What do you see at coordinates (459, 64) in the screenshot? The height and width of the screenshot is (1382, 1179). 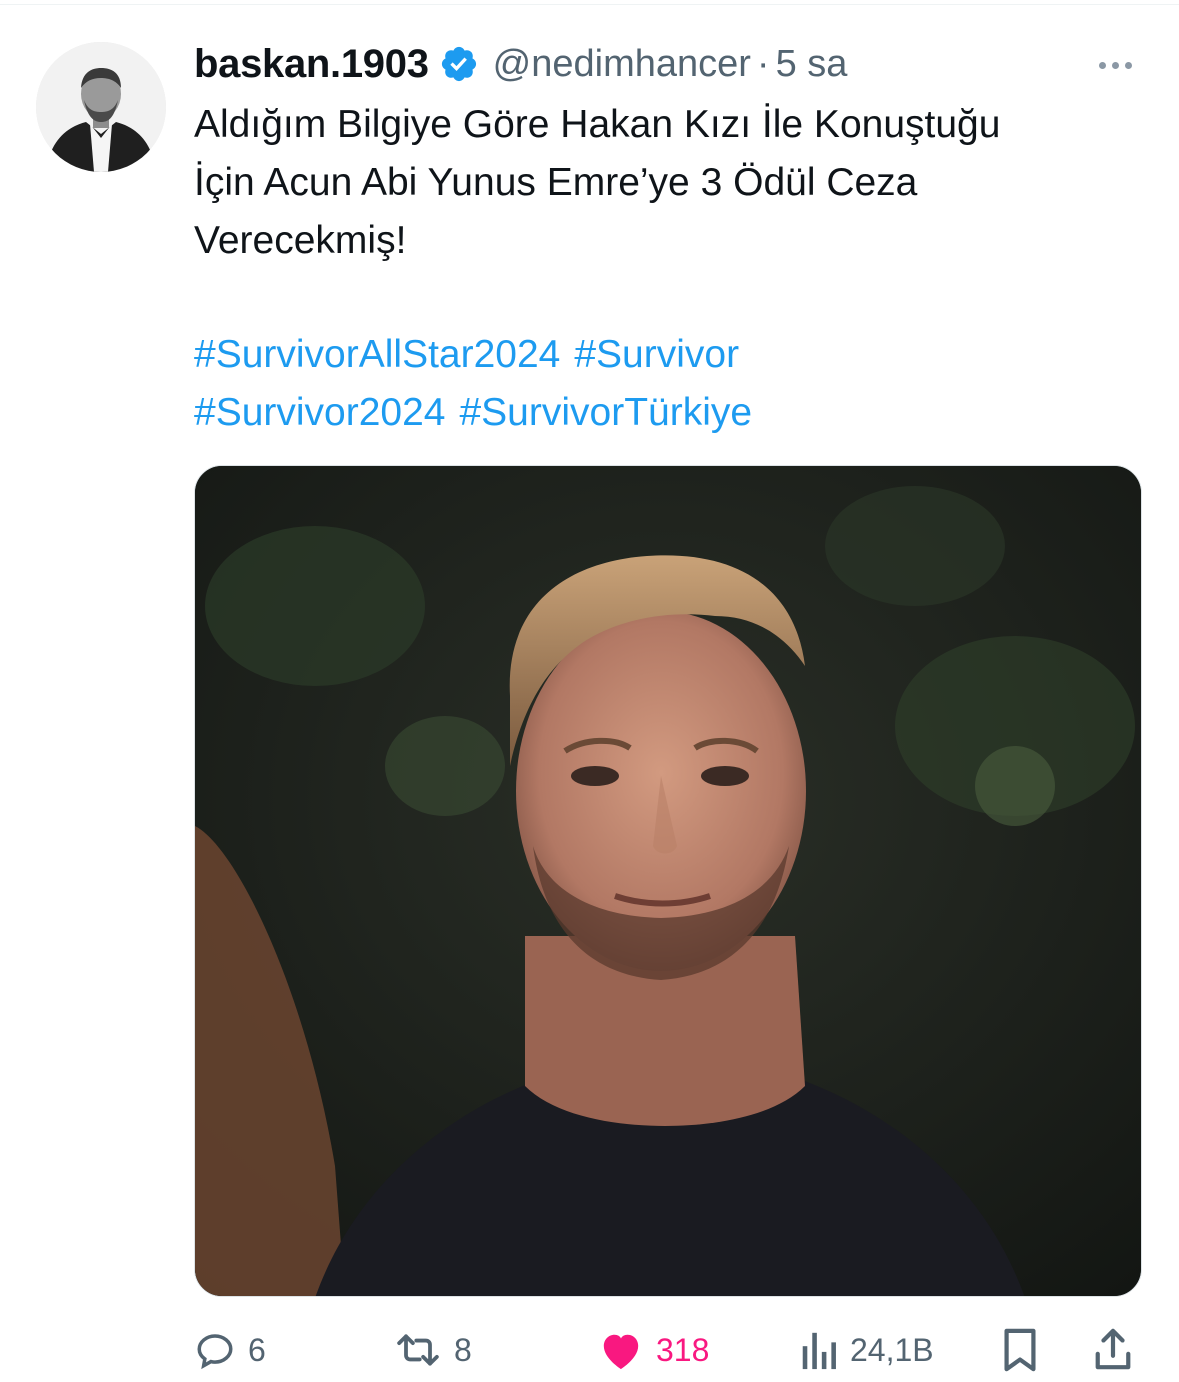 I see `verified-badge-icon` at bounding box center [459, 64].